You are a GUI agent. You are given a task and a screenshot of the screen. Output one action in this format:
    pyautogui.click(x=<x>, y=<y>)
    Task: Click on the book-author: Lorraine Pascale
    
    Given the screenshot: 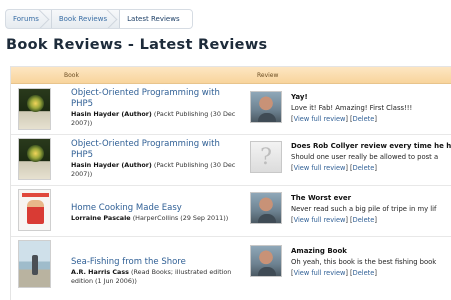 What is the action you would take?
    pyautogui.click(x=101, y=218)
    